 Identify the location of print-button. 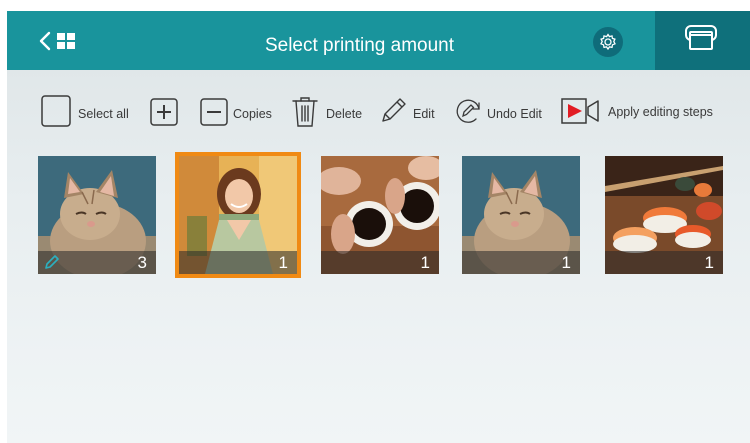
(702, 40).